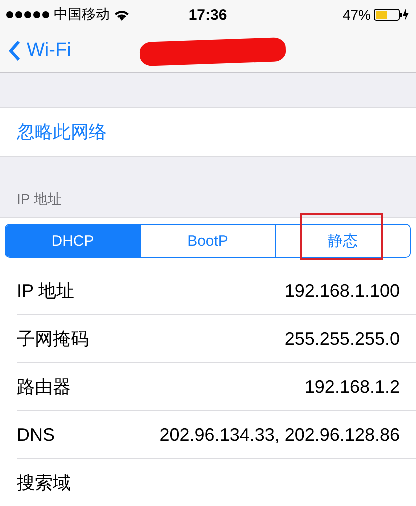 The width and height of the screenshot is (416, 506). I want to click on row-value: 192.168.1.100, so click(342, 291).